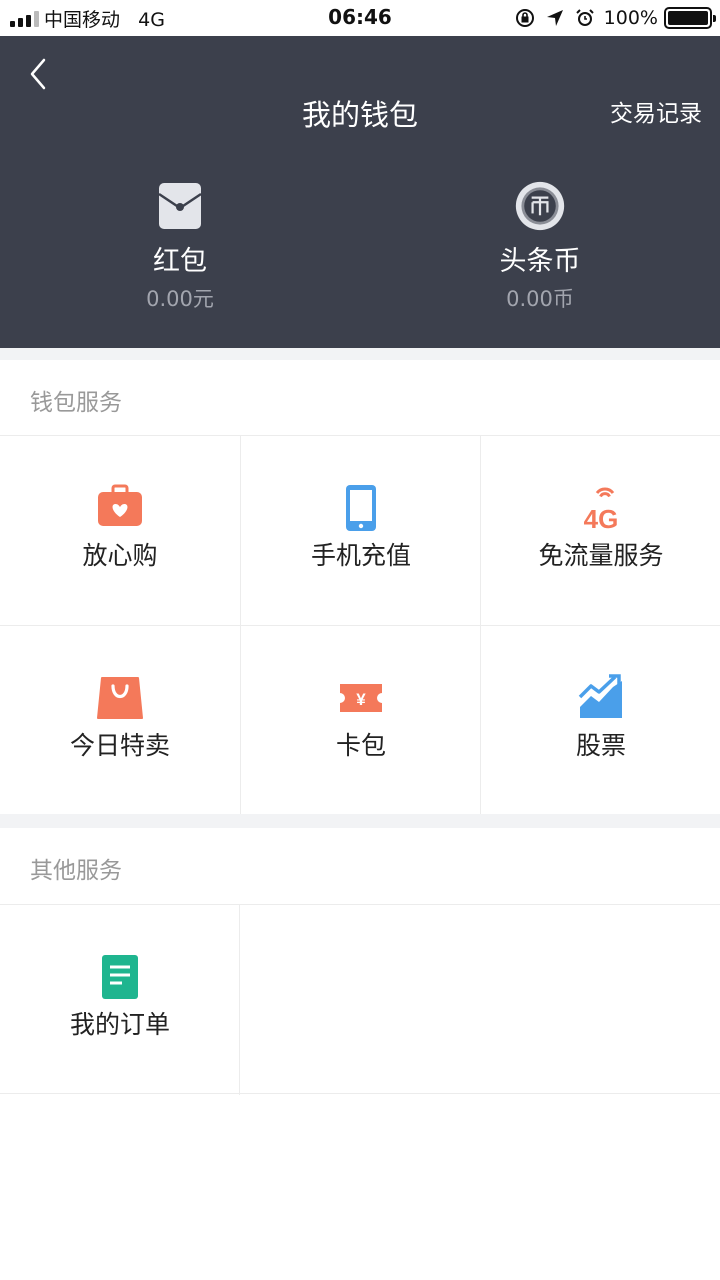 This screenshot has height=1280, width=720. I want to click on service-my-orders: 我的订单, so click(120, 1000).